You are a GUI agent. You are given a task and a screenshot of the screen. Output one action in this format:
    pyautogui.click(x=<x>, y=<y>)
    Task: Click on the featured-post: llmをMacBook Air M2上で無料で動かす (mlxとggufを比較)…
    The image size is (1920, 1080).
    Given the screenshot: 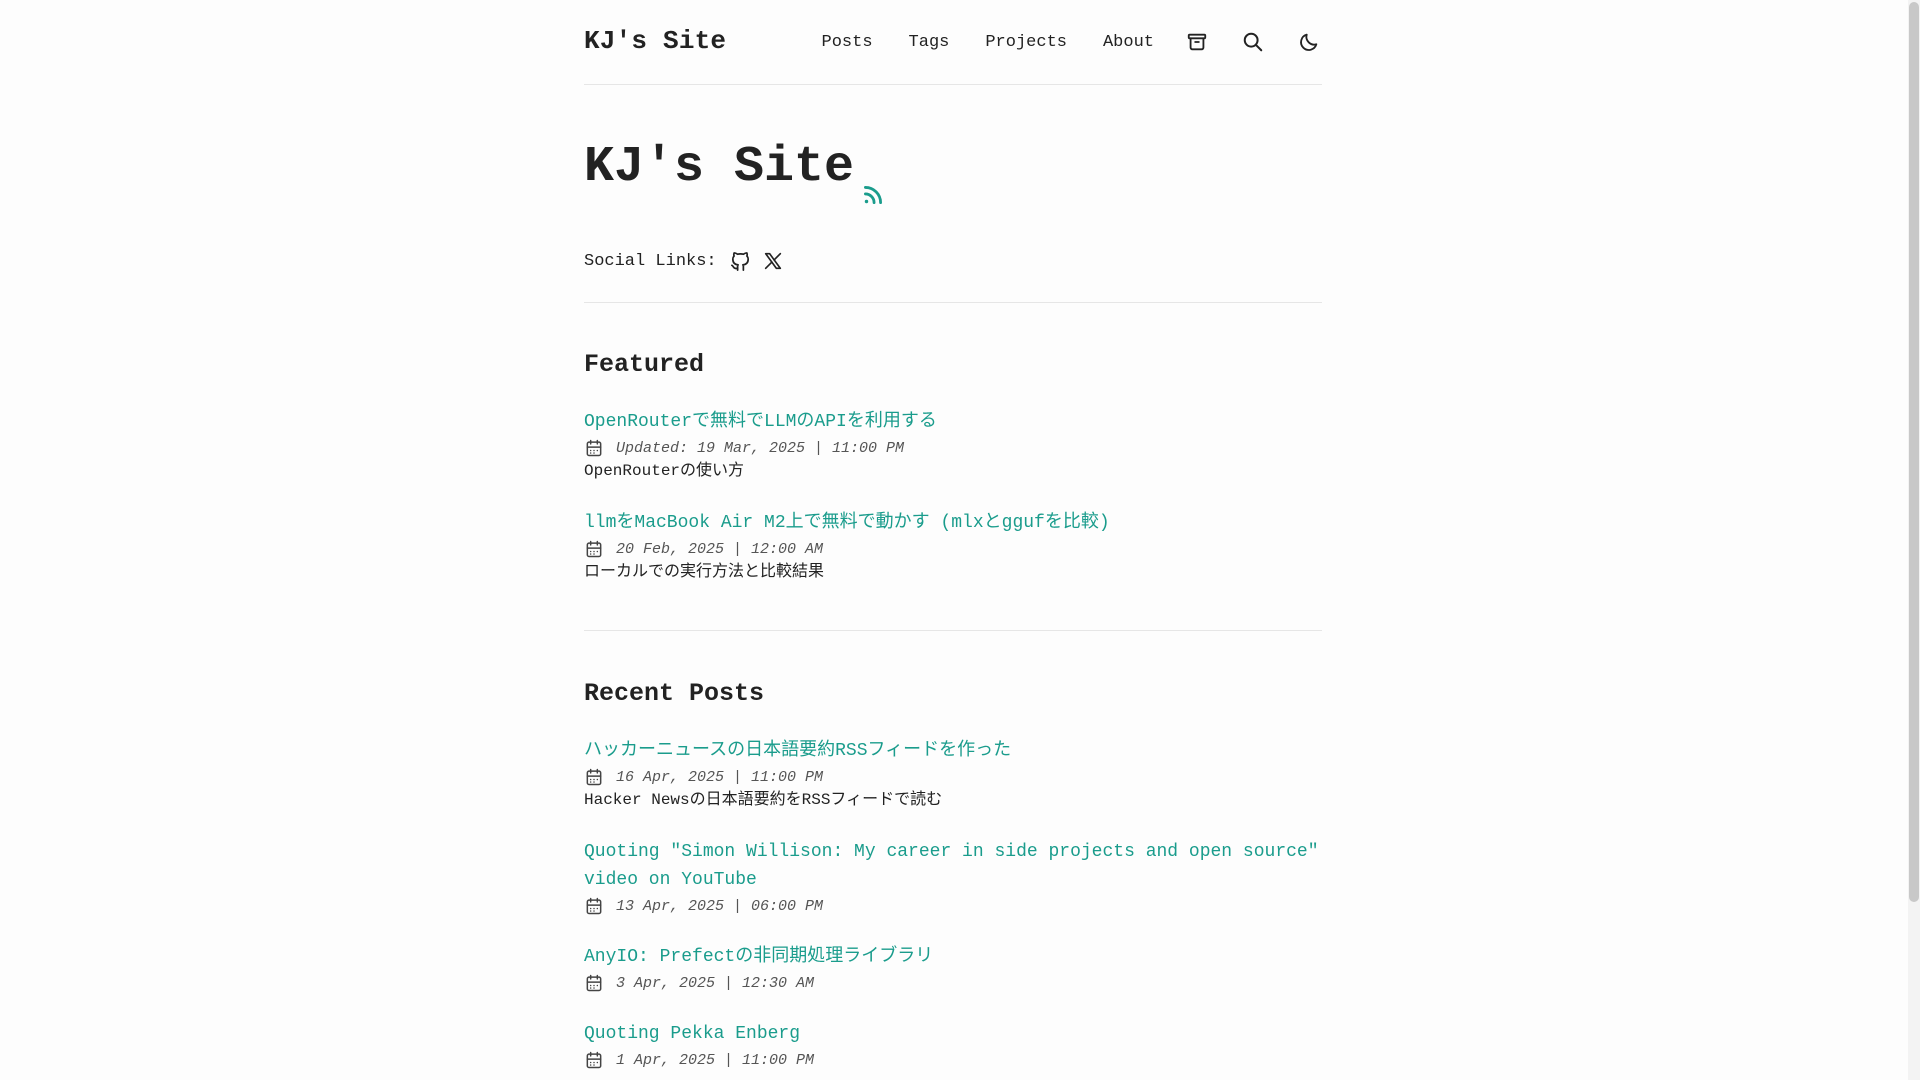 What is the action you would take?
    pyautogui.click(x=953, y=546)
    